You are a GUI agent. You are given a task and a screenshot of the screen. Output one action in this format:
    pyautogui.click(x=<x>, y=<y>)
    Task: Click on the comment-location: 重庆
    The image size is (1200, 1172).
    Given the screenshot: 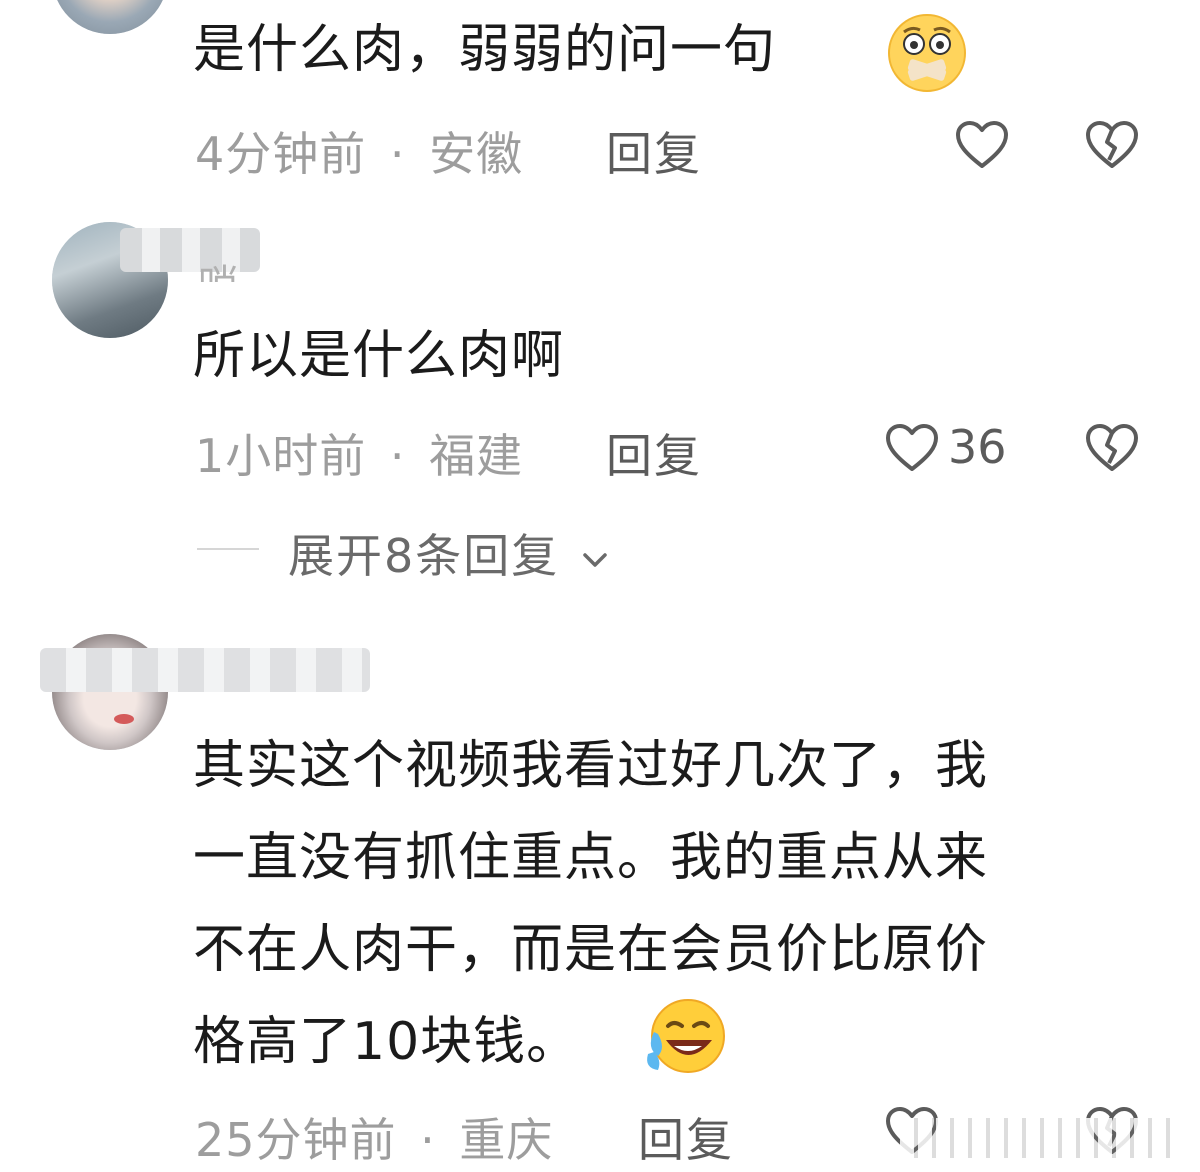 What is the action you would take?
    pyautogui.click(x=506, y=1140)
    